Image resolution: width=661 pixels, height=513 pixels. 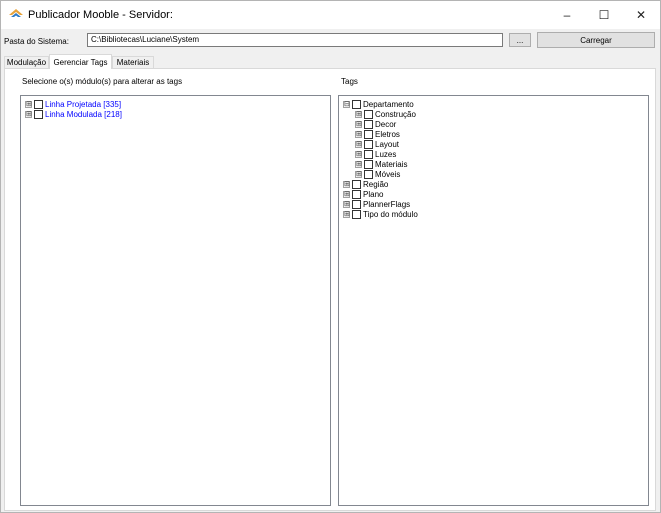 What do you see at coordinates (373, 194) in the screenshot?
I see `tree-node-label: Plano` at bounding box center [373, 194].